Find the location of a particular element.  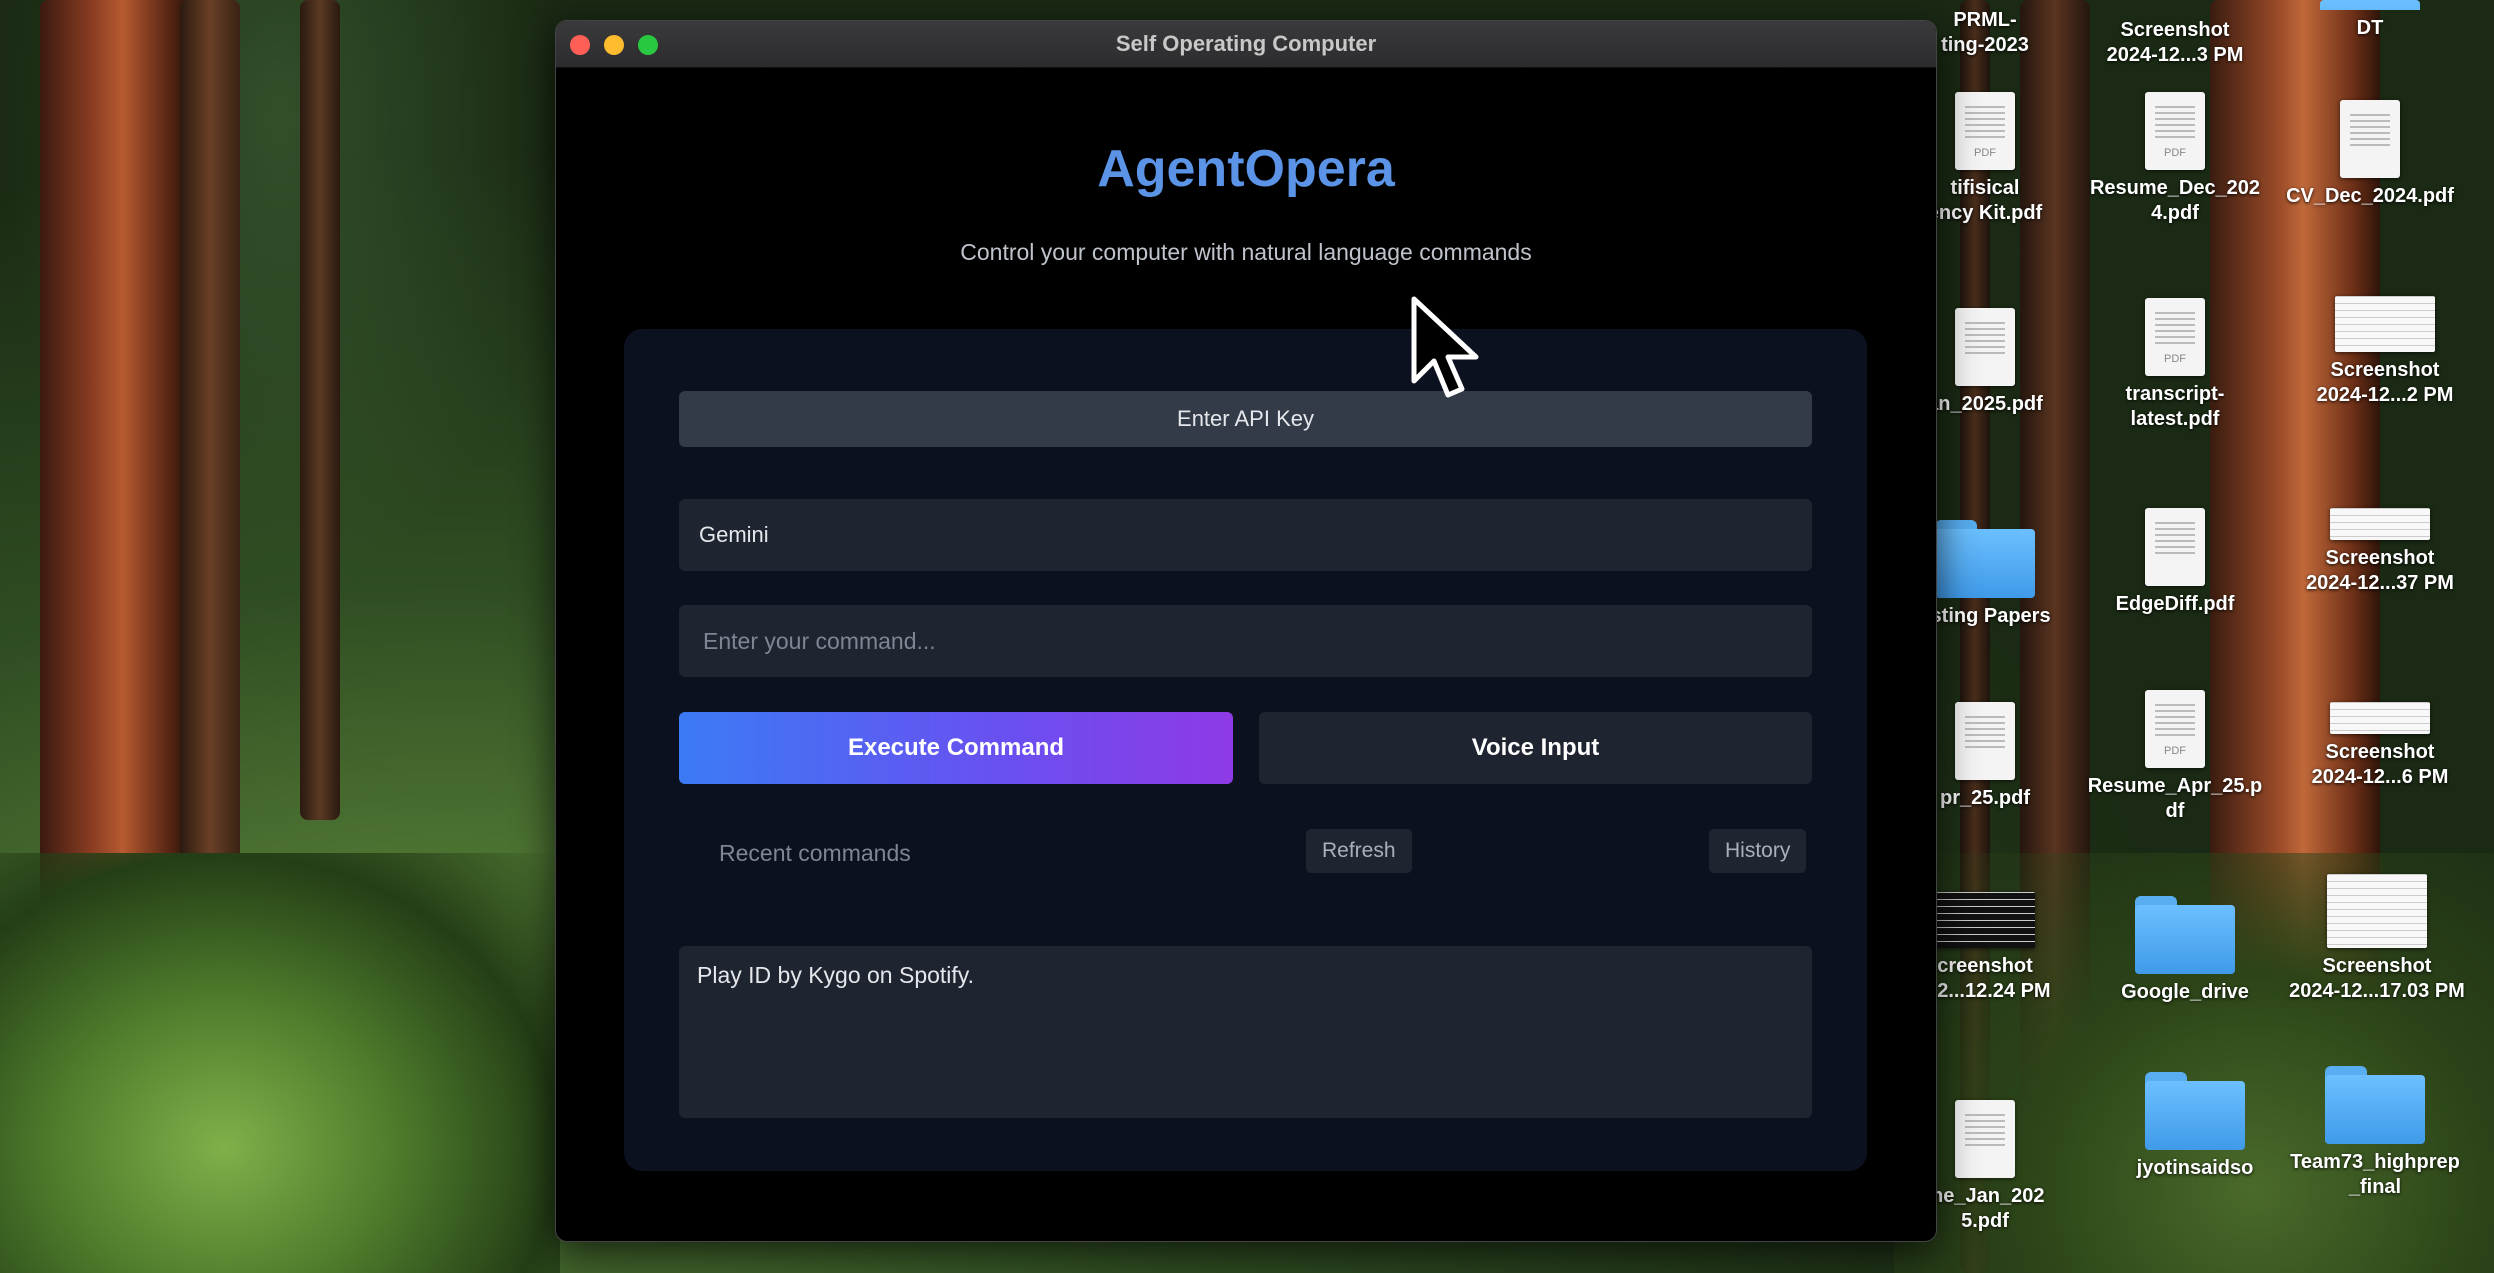

desktop-icon: DT is located at coordinates (2370, 20).